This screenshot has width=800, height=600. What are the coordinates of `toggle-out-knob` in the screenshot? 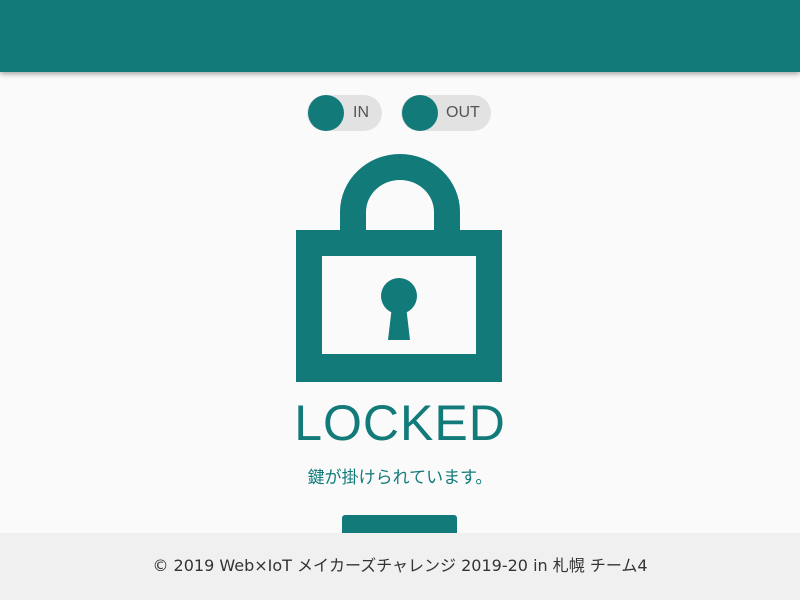 It's located at (420, 113).